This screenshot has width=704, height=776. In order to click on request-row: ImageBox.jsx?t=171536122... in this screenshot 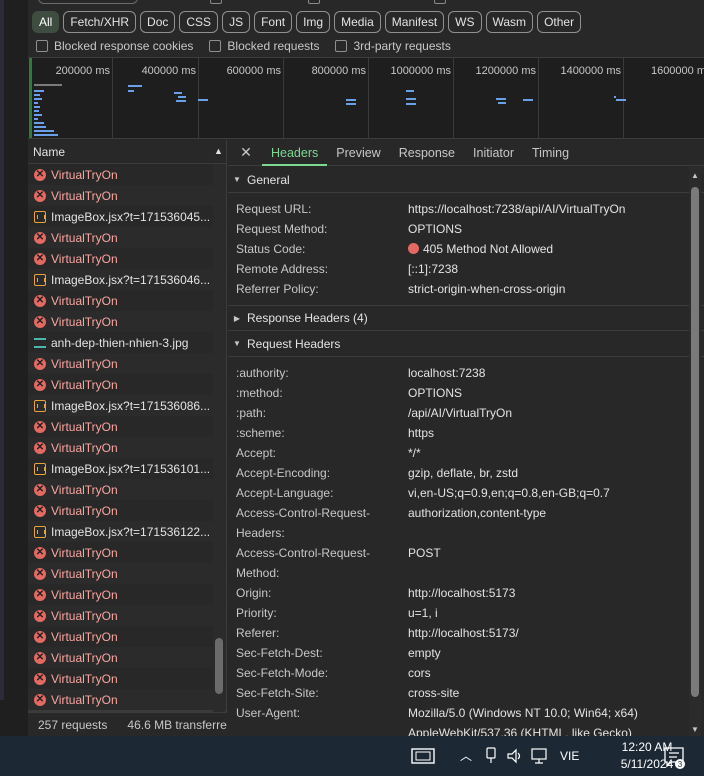, I will do `click(127, 531)`.